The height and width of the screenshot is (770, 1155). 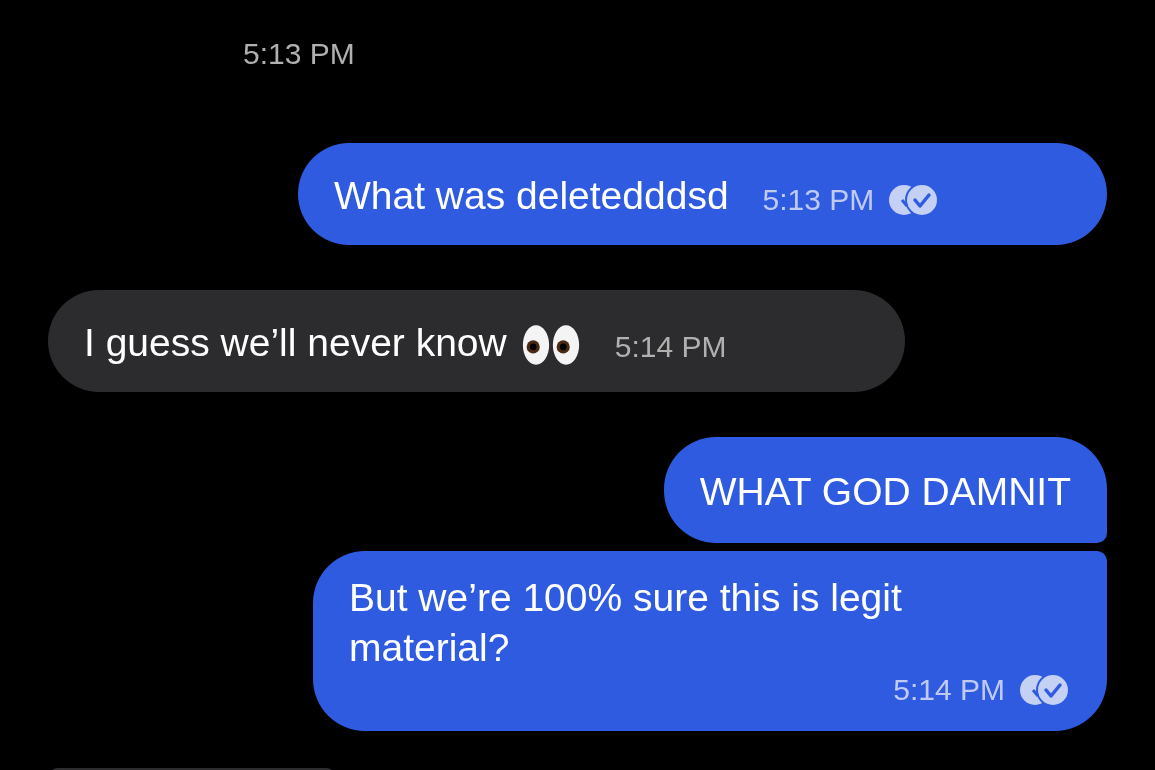 What do you see at coordinates (885, 492) in the screenshot?
I see `message-text: WHAT GOD DAMNIT` at bounding box center [885, 492].